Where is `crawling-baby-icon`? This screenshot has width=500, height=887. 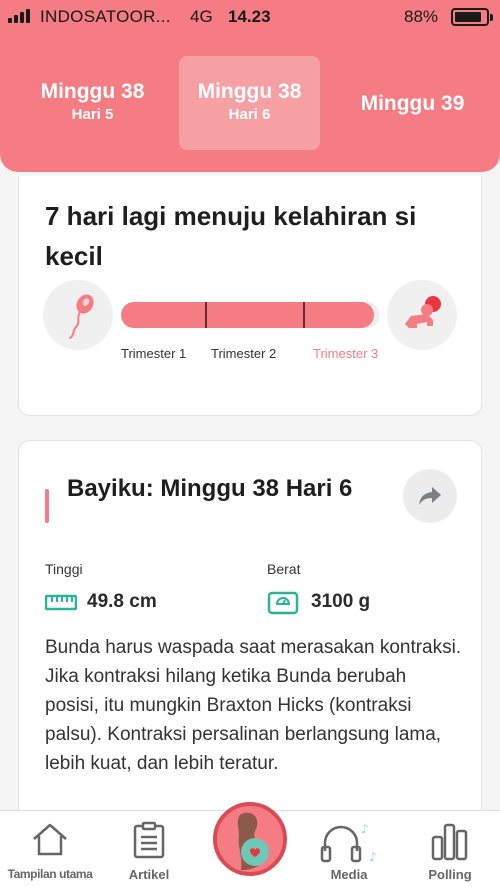 crawling-baby-icon is located at coordinates (422, 315).